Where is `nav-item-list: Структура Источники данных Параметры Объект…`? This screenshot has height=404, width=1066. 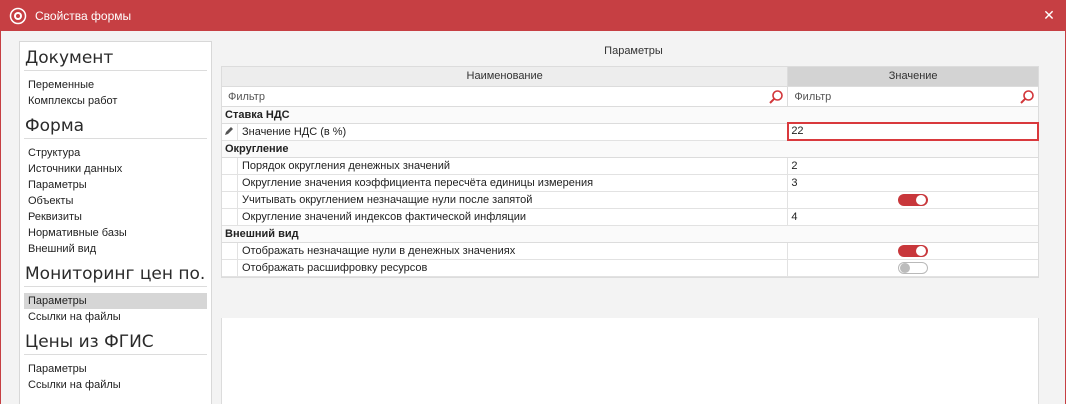
nav-item-list: Структура Источники данных Параметры Объект… is located at coordinates (115, 198).